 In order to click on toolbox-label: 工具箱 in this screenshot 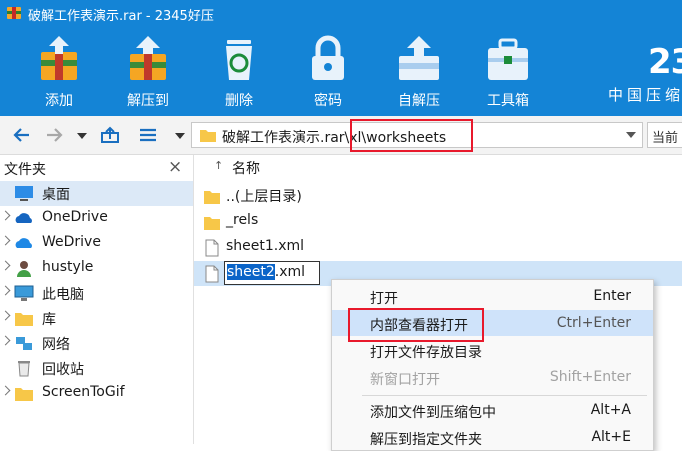, I will do `click(508, 101)`.